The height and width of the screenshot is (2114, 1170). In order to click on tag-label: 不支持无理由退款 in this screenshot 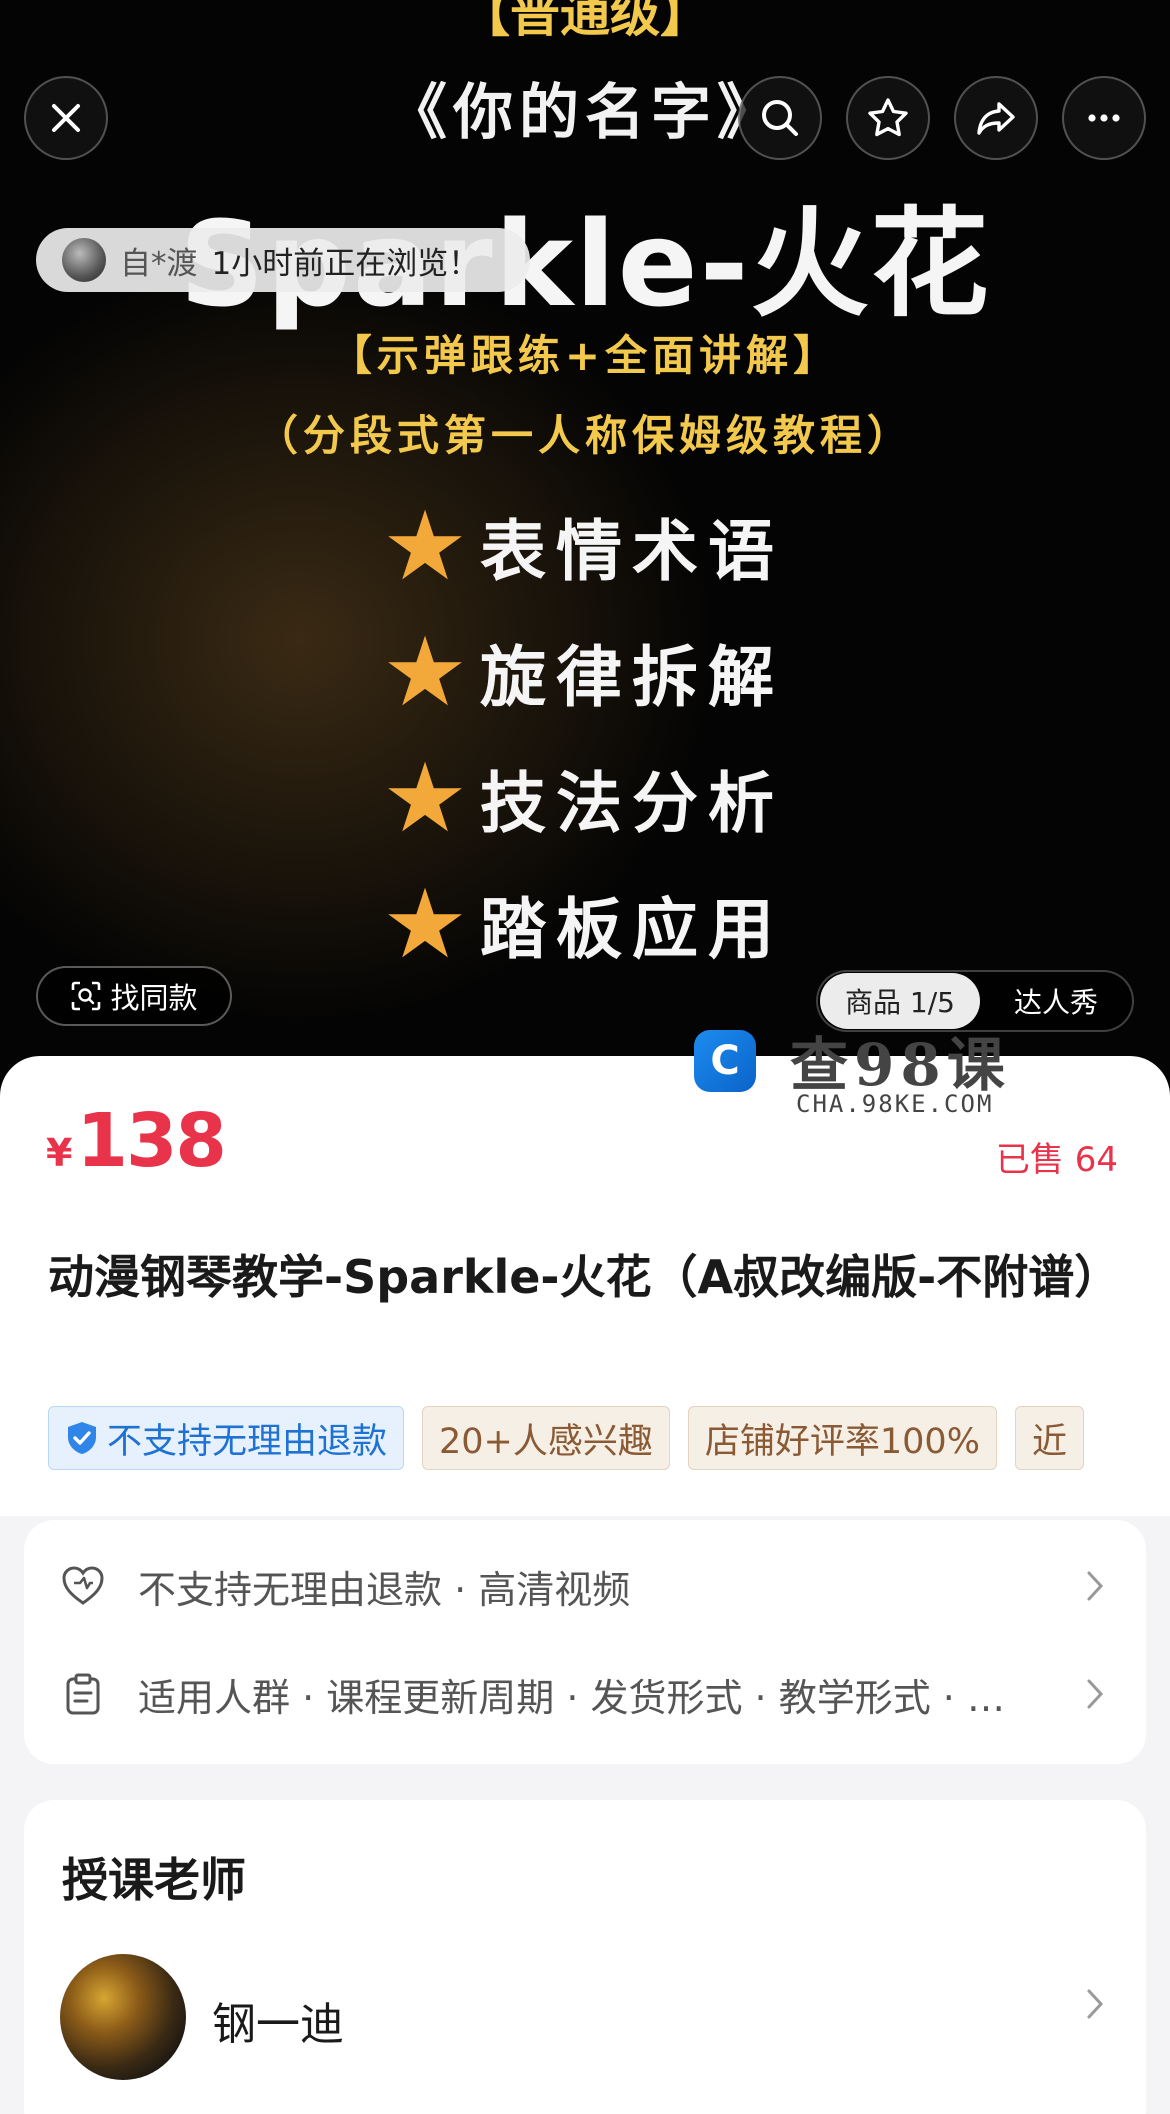, I will do `click(247, 1441)`.